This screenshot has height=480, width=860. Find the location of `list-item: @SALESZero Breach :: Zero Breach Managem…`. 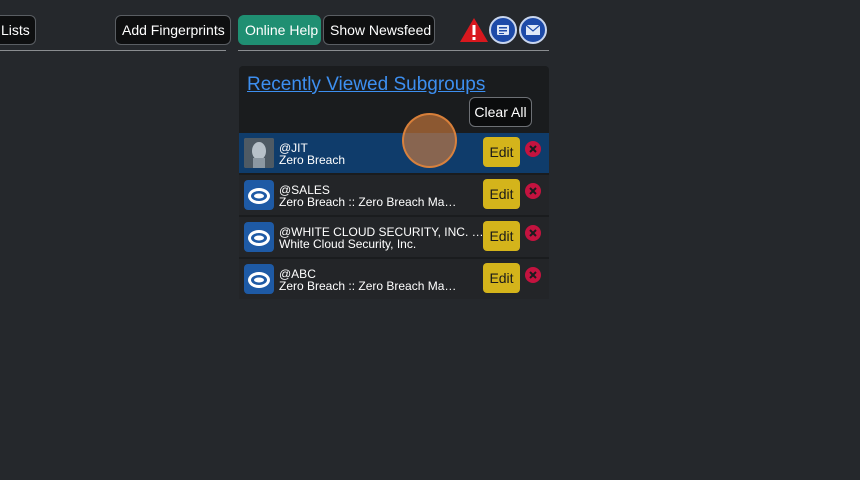

list-item: @SALESZero Breach :: Zero Breach Managem… is located at coordinates (394, 195).